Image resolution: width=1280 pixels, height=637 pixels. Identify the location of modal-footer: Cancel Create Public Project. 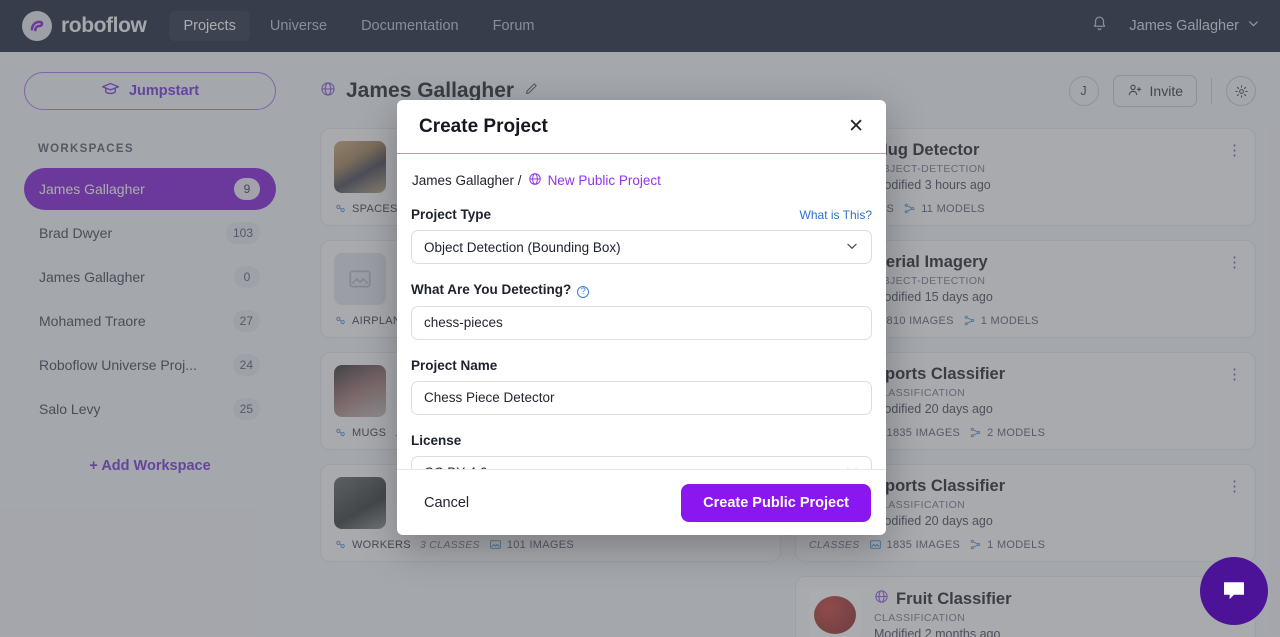
(641, 502).